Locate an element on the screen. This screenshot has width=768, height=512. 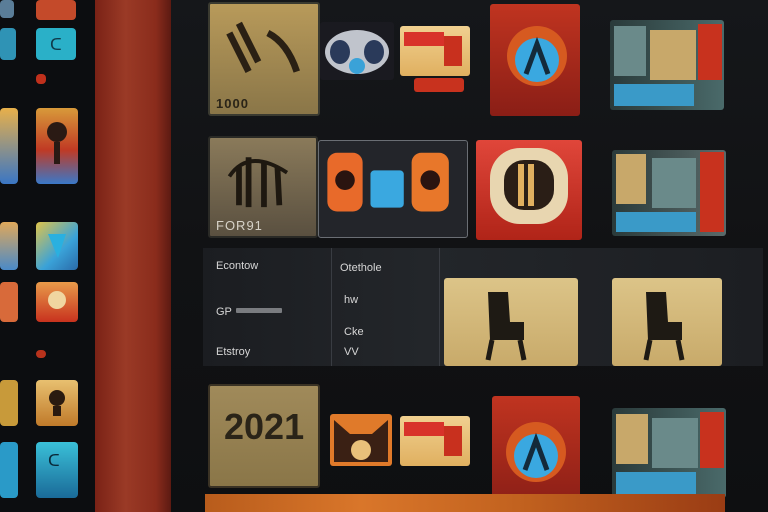
app-icon-rail: ᑕ ᑕ is located at coordinates (47, 256).